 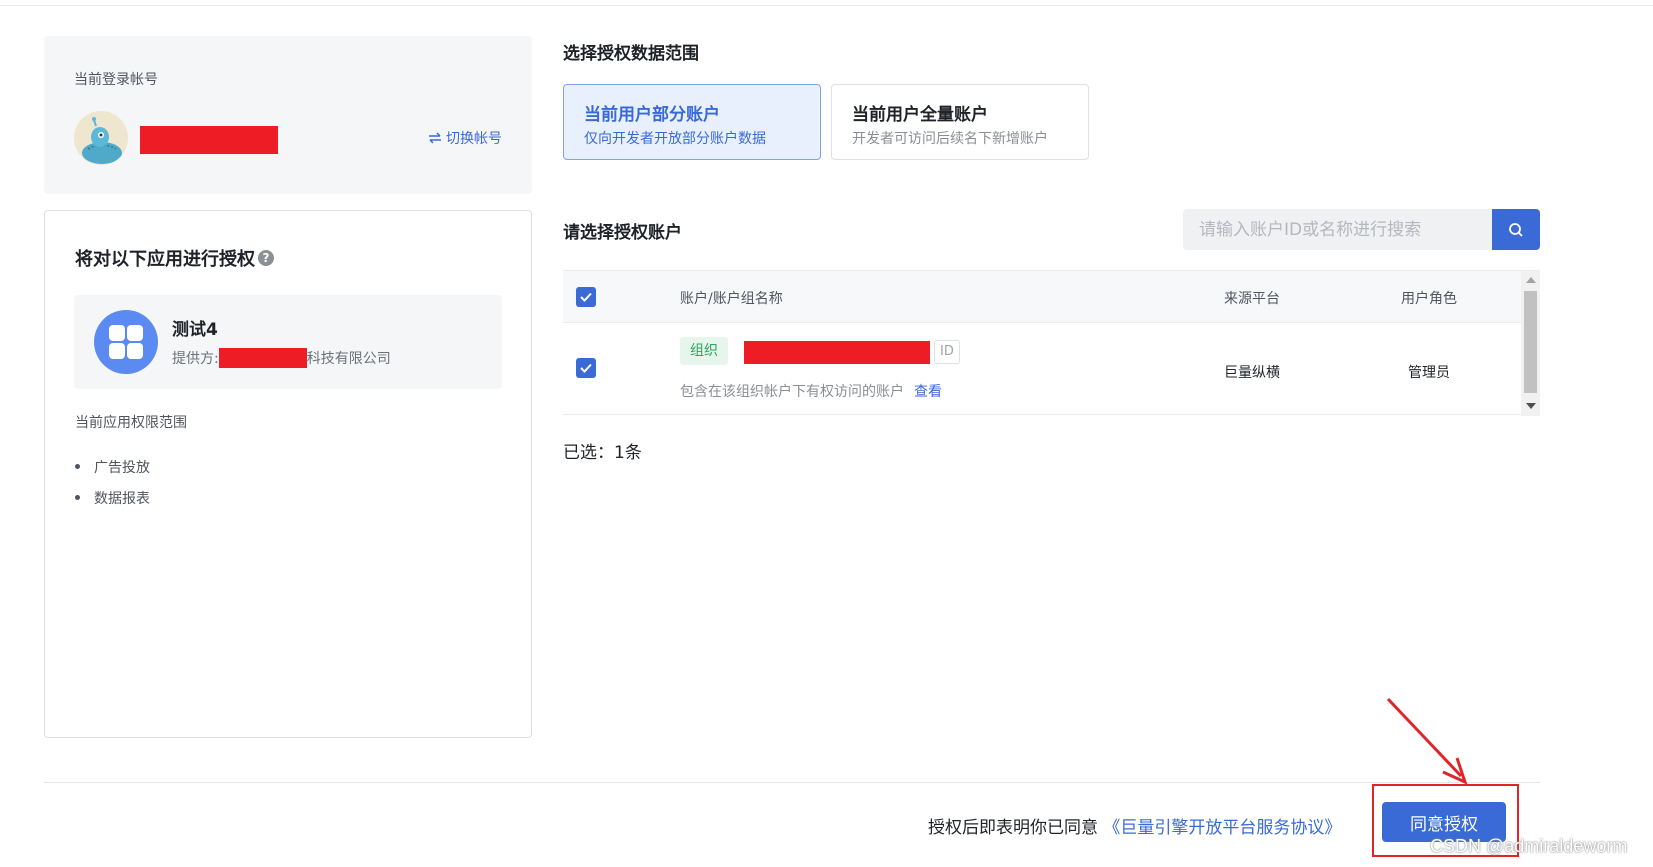 What do you see at coordinates (947, 352) in the screenshot?
I see `id-tag: ID` at bounding box center [947, 352].